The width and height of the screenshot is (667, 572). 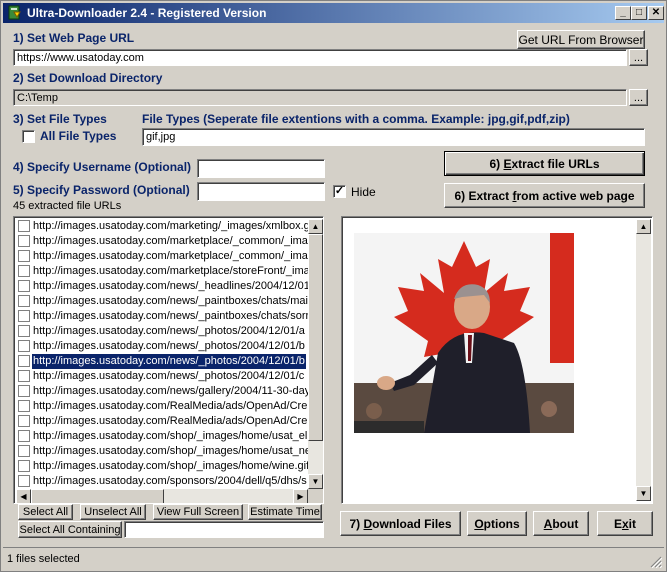 I want to click on step3-label: 3) Set File Types, so click(x=60, y=119).